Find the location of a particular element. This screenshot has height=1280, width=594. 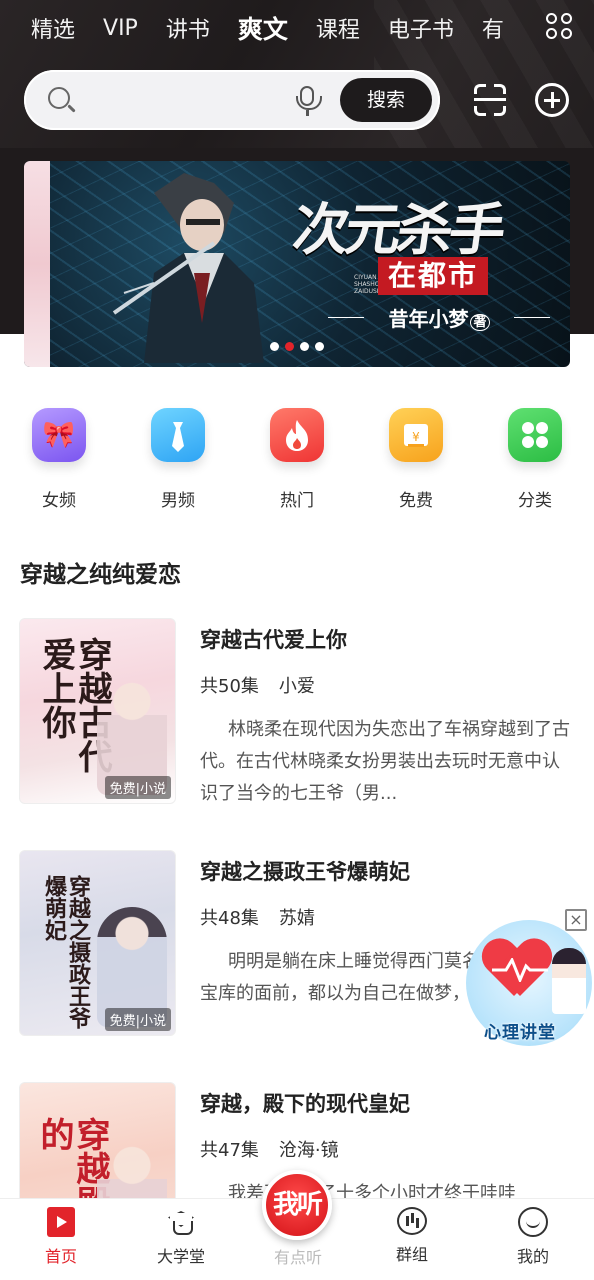

tab-courses: 课程 is located at coordinates (338, 28).